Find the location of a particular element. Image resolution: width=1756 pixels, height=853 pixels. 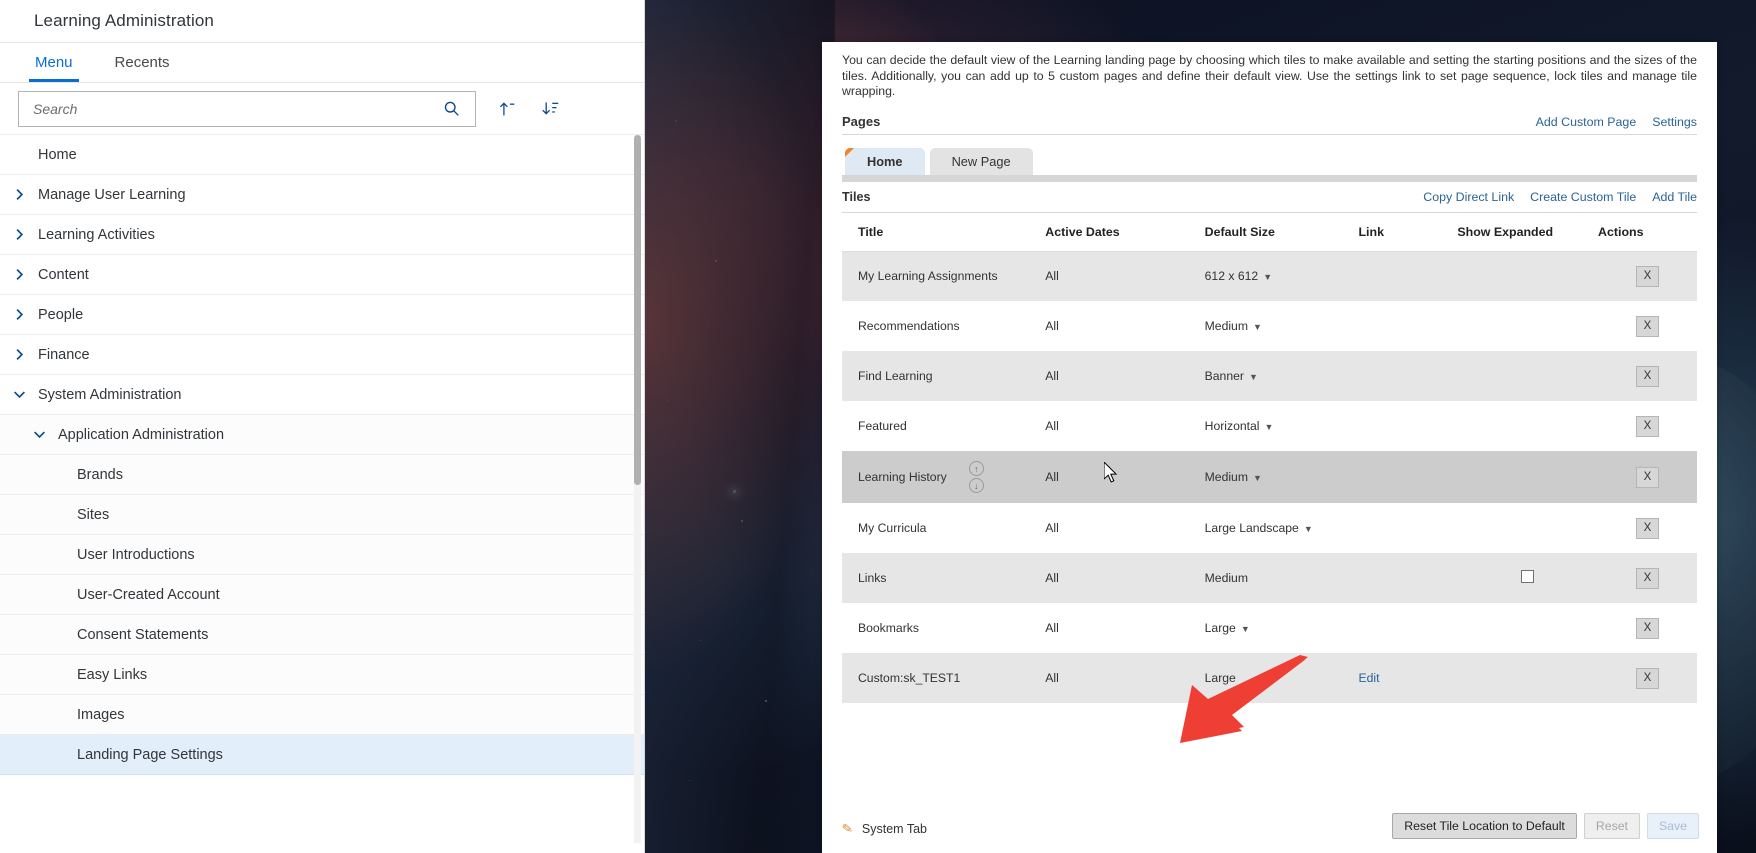

sidebar-item-label: People is located at coordinates (61, 314).